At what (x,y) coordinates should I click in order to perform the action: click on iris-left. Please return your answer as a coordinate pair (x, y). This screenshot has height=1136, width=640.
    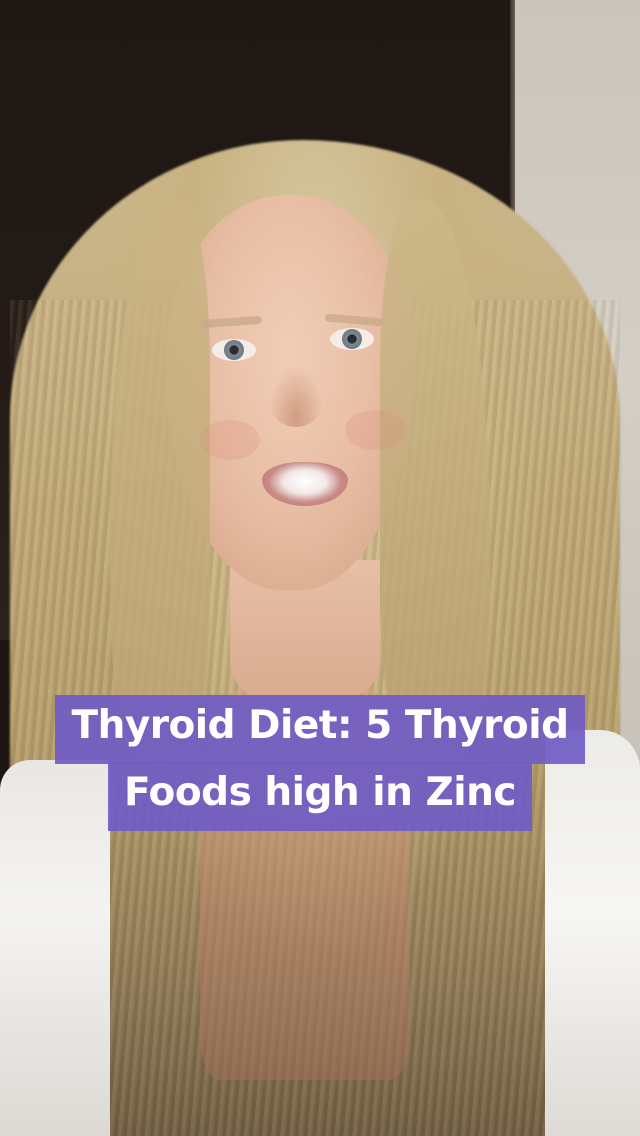
    Looking at the image, I should click on (234, 350).